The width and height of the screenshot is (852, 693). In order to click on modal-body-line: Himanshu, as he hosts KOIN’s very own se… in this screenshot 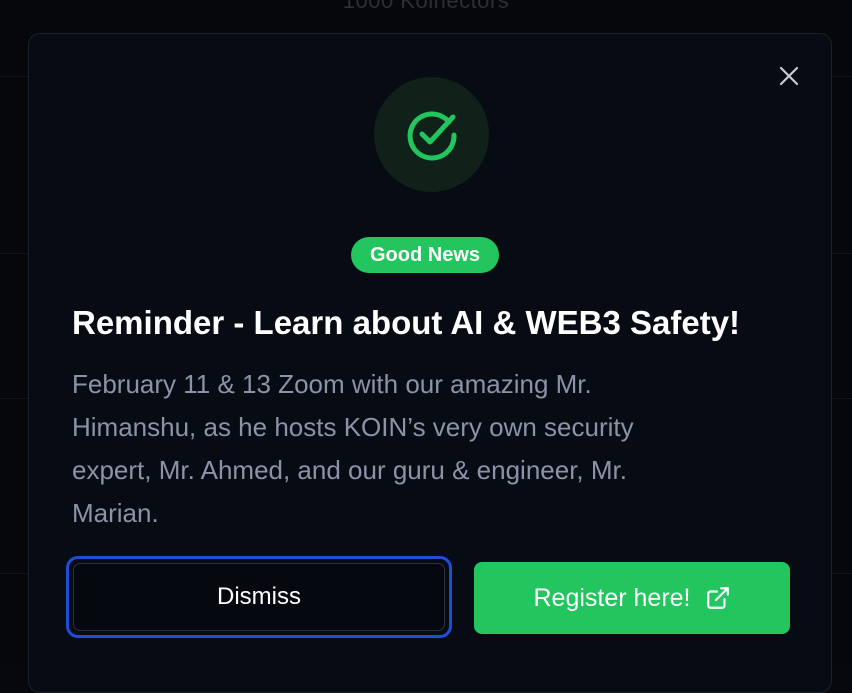, I will do `click(353, 427)`.